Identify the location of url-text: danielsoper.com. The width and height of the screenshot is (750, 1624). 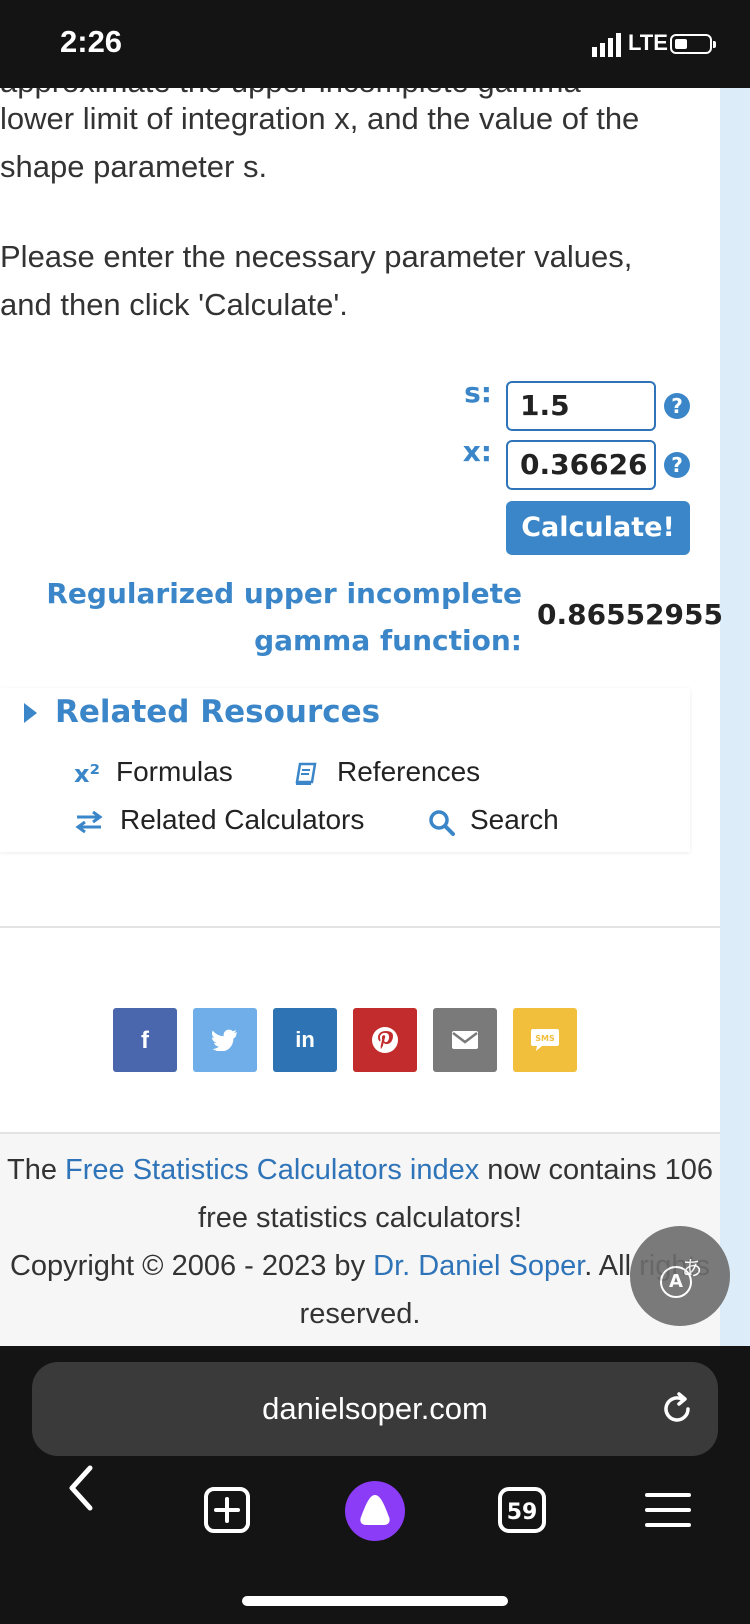
(375, 1408).